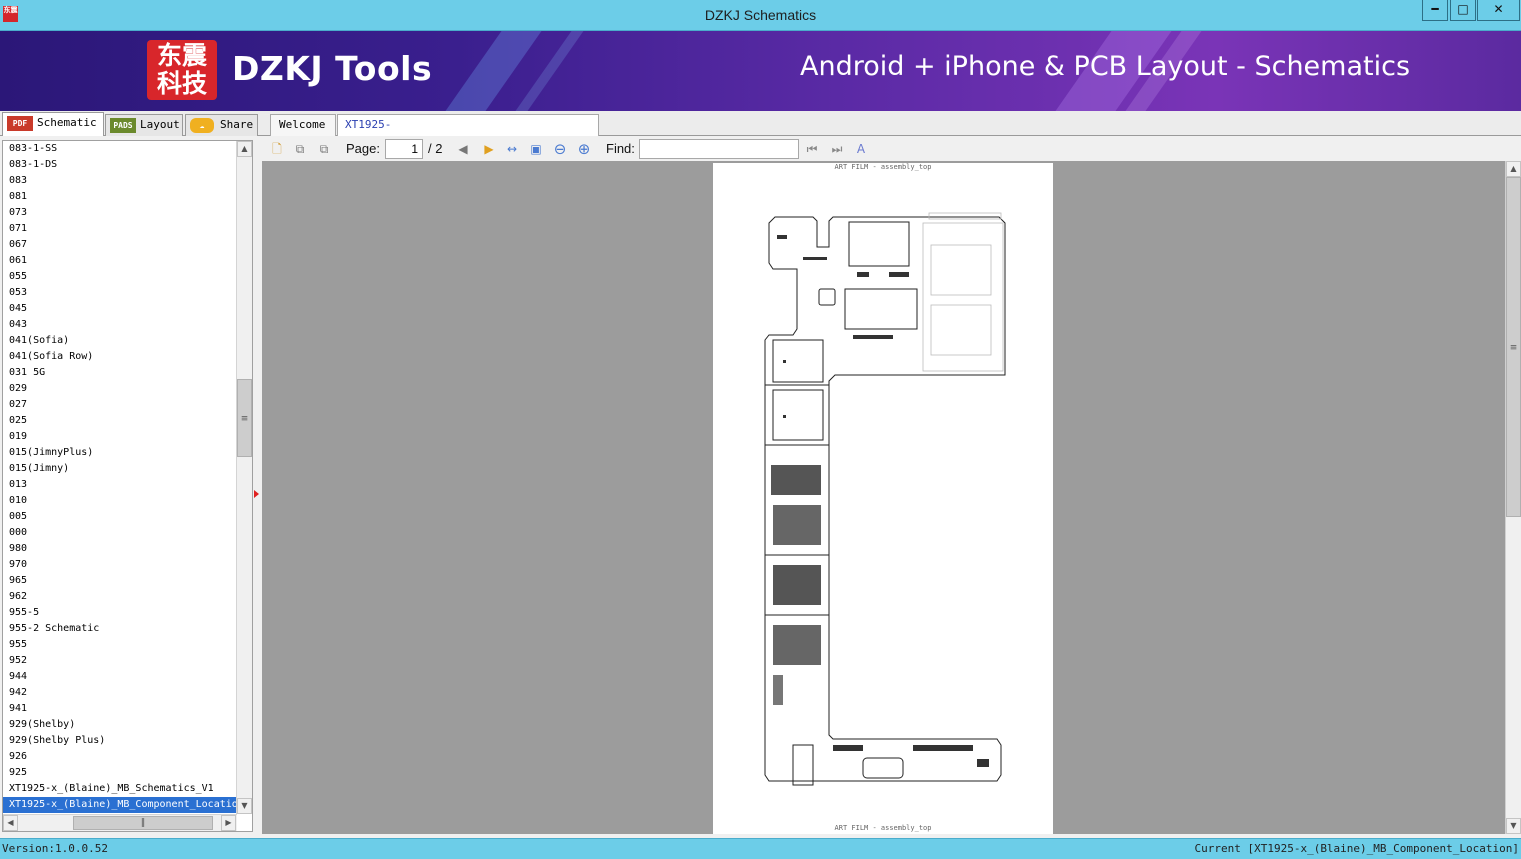 This screenshot has height=859, width=1521. I want to click on pcb-outline-drawing, so click(885, 499).